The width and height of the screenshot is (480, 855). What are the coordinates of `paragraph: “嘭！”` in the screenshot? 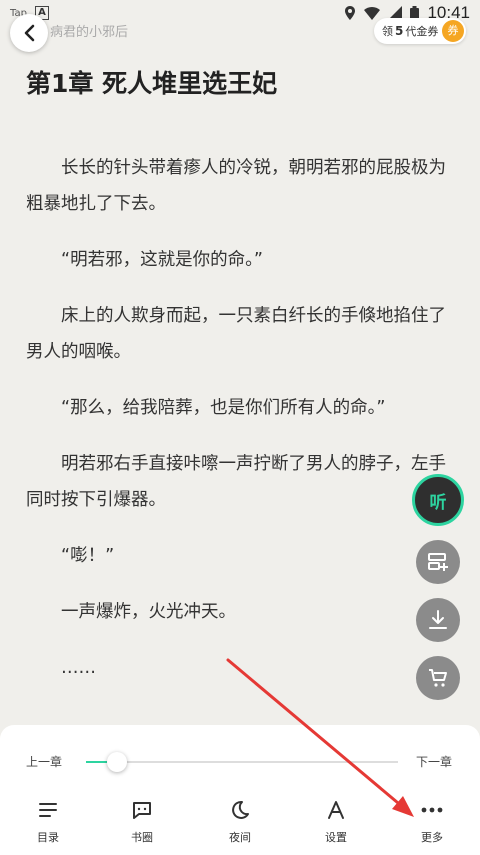 It's located at (88, 556).